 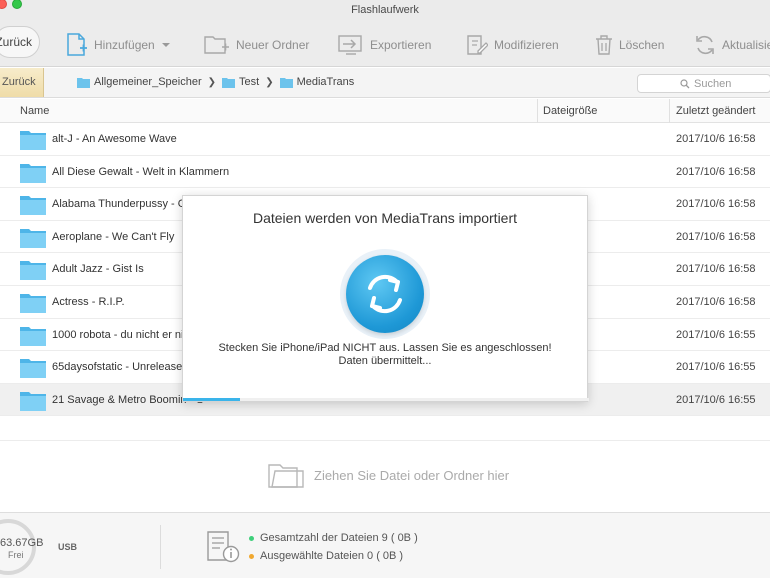 What do you see at coordinates (705, 45) in the screenshot?
I see `refresh-icon` at bounding box center [705, 45].